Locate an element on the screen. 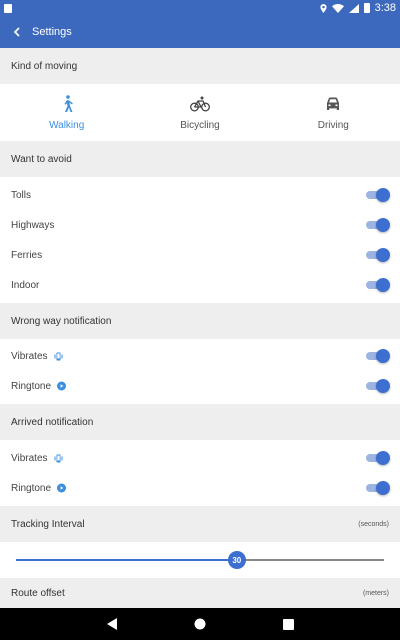 Image resolution: width=400 pixels, height=640 pixels. battery-icon is located at coordinates (366, 8).